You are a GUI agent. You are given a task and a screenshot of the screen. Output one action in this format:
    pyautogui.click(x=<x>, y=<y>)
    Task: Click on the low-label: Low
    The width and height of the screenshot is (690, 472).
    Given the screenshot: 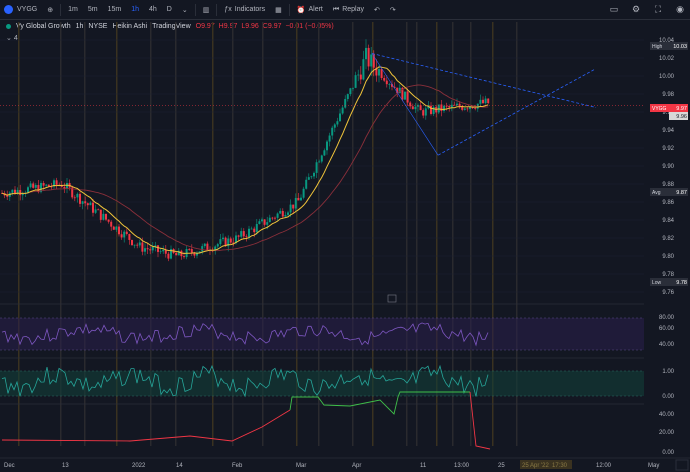 What is the action you would take?
    pyautogui.click(x=657, y=283)
    